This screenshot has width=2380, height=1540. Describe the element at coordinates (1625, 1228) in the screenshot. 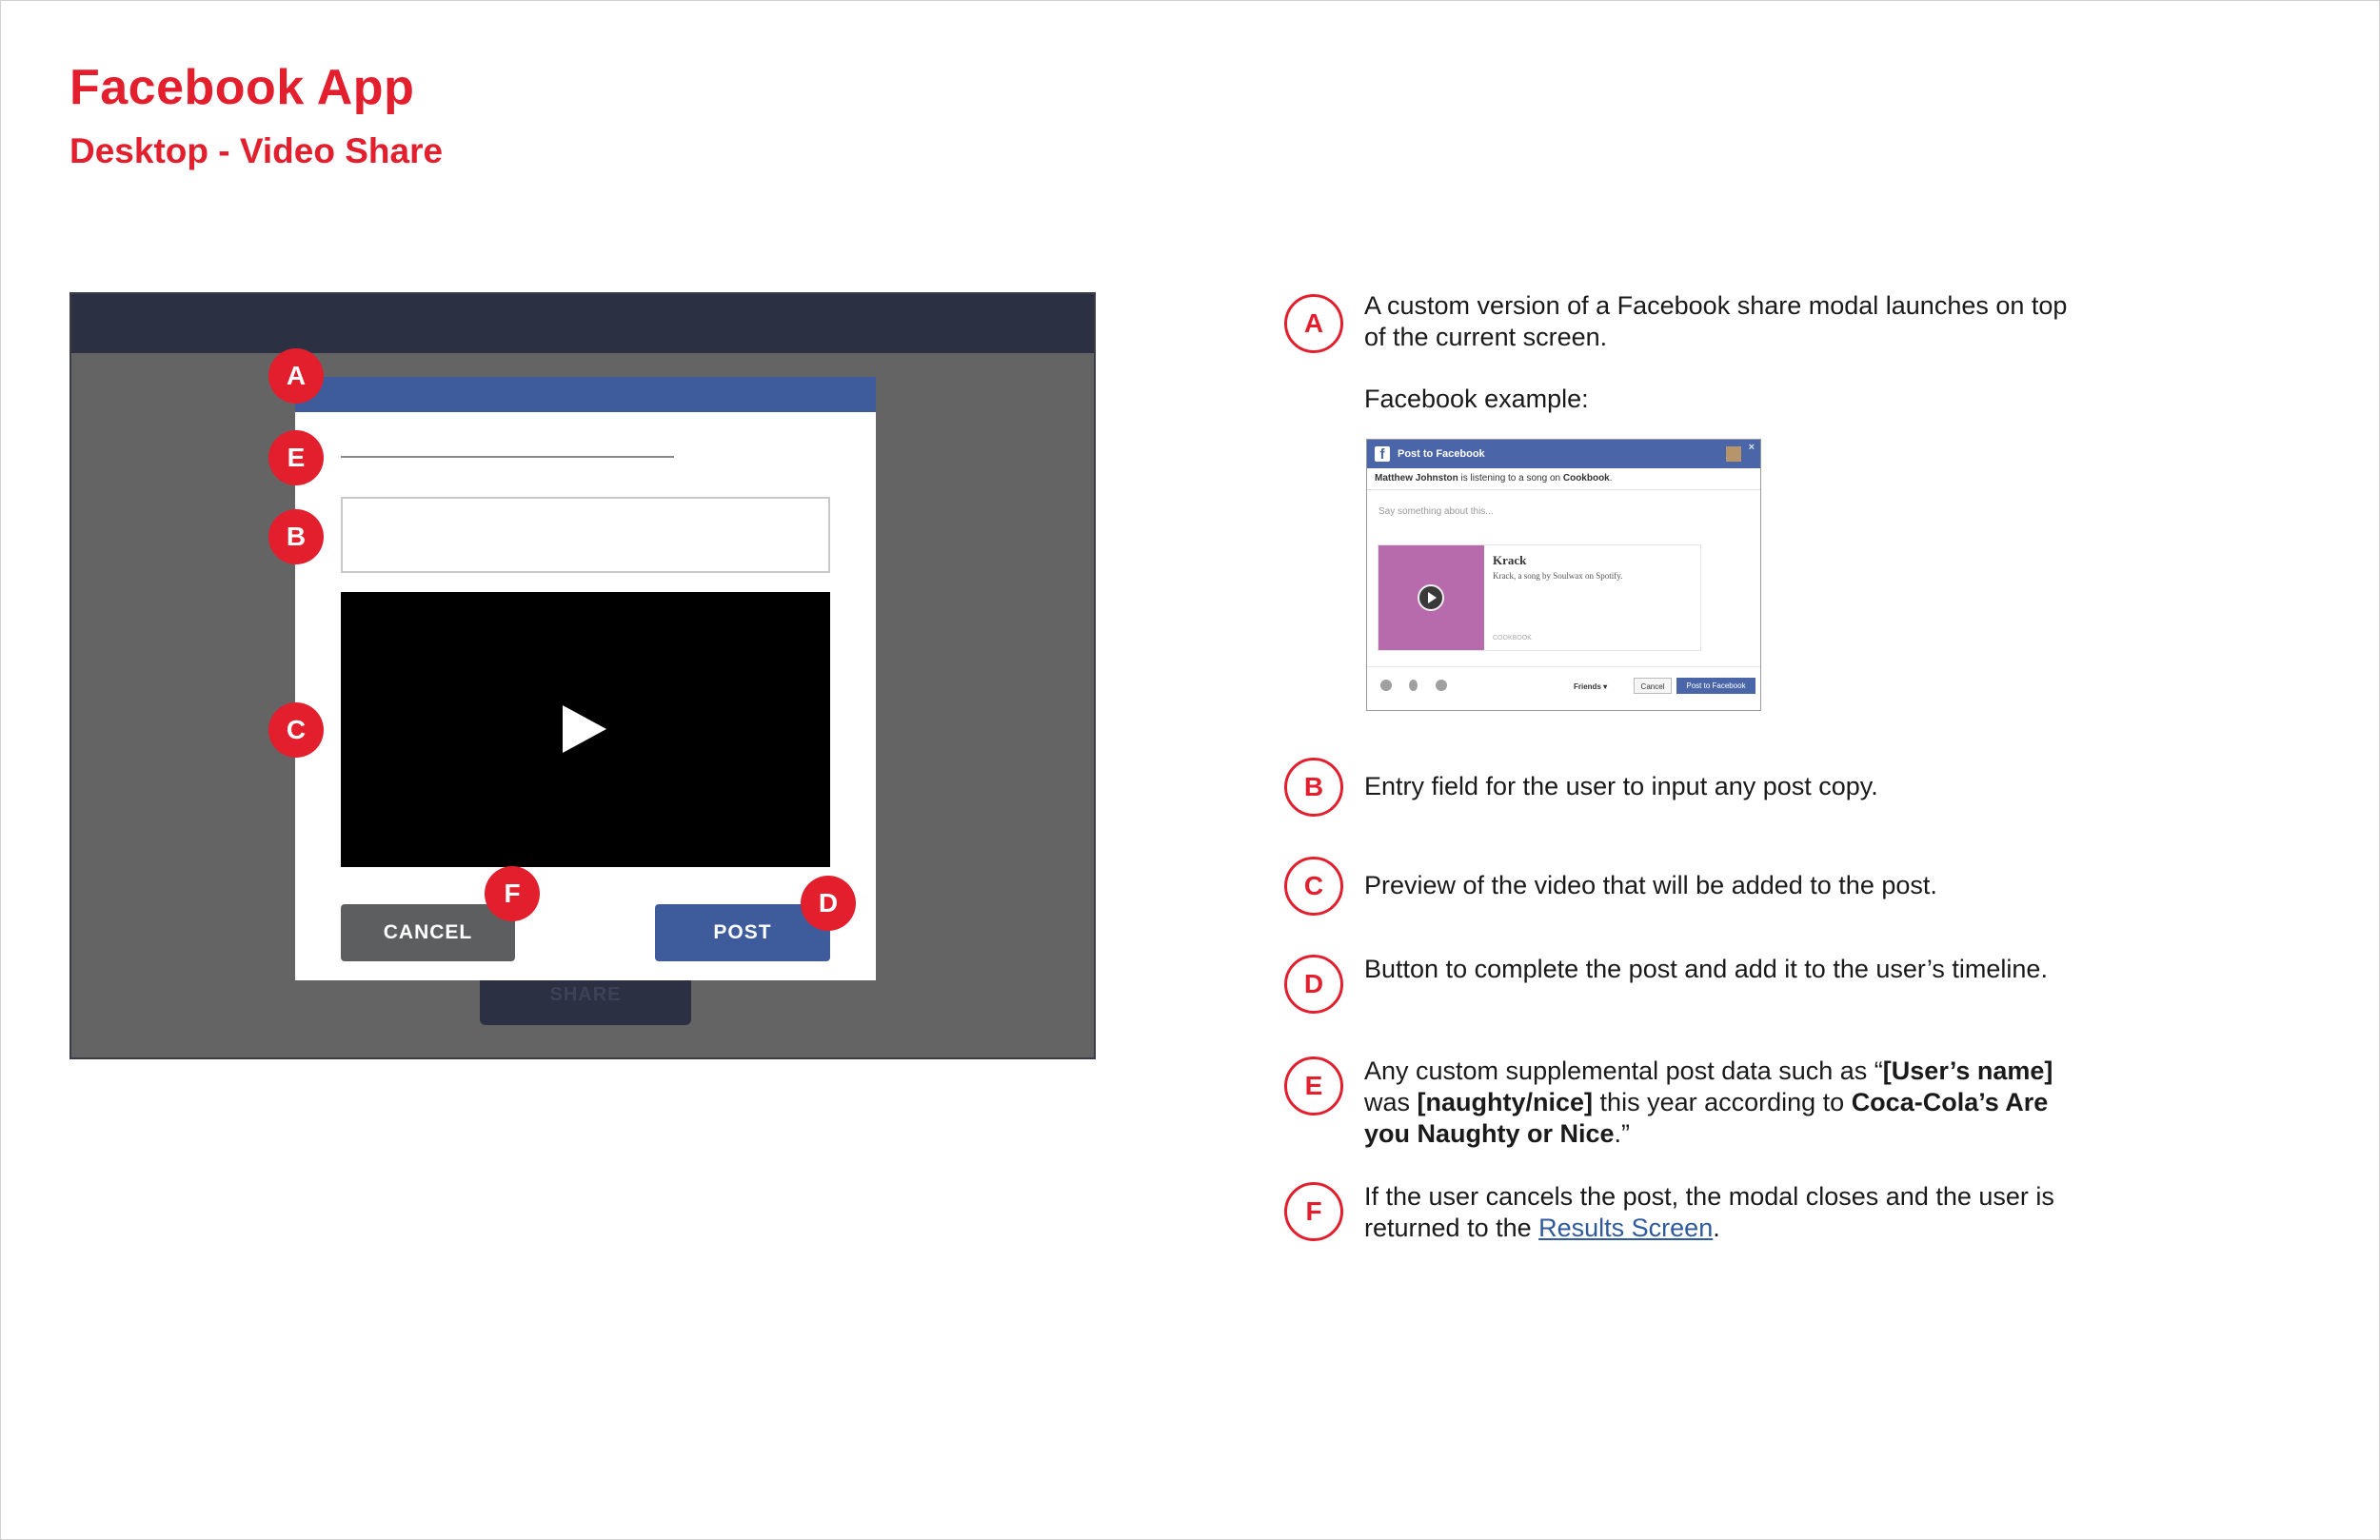

I see `results-screen-link: Results Screen` at that location.